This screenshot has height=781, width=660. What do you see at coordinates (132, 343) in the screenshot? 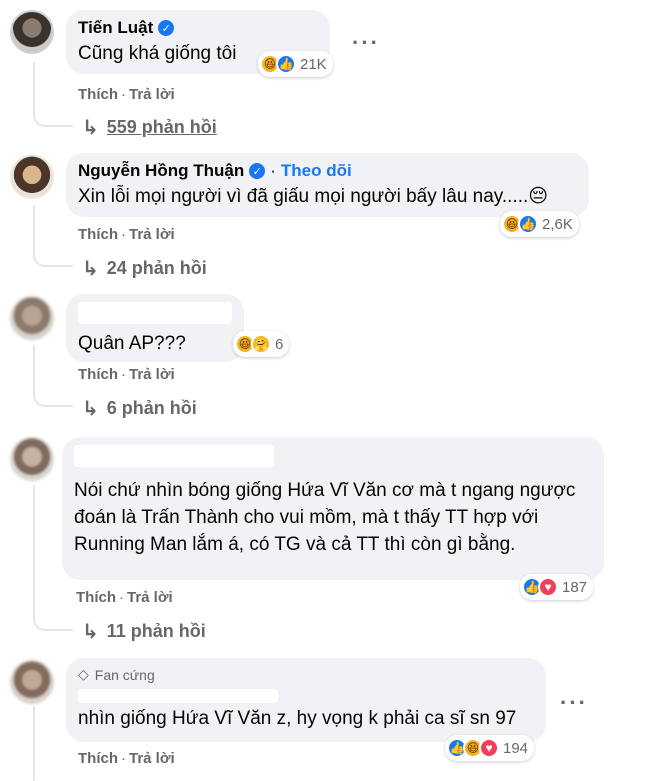
I see `comment-text: Quân AP???` at bounding box center [132, 343].